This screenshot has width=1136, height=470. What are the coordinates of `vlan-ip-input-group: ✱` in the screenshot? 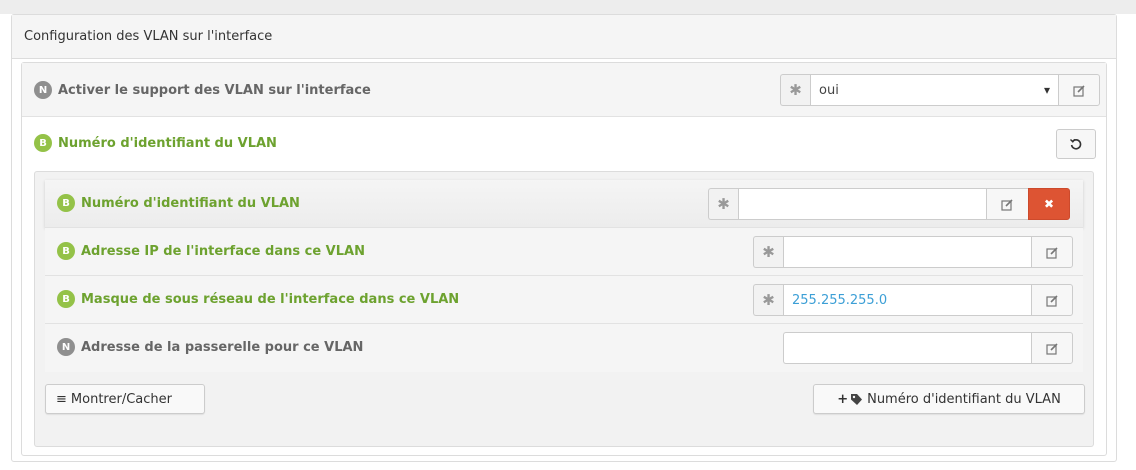 It's located at (913, 252).